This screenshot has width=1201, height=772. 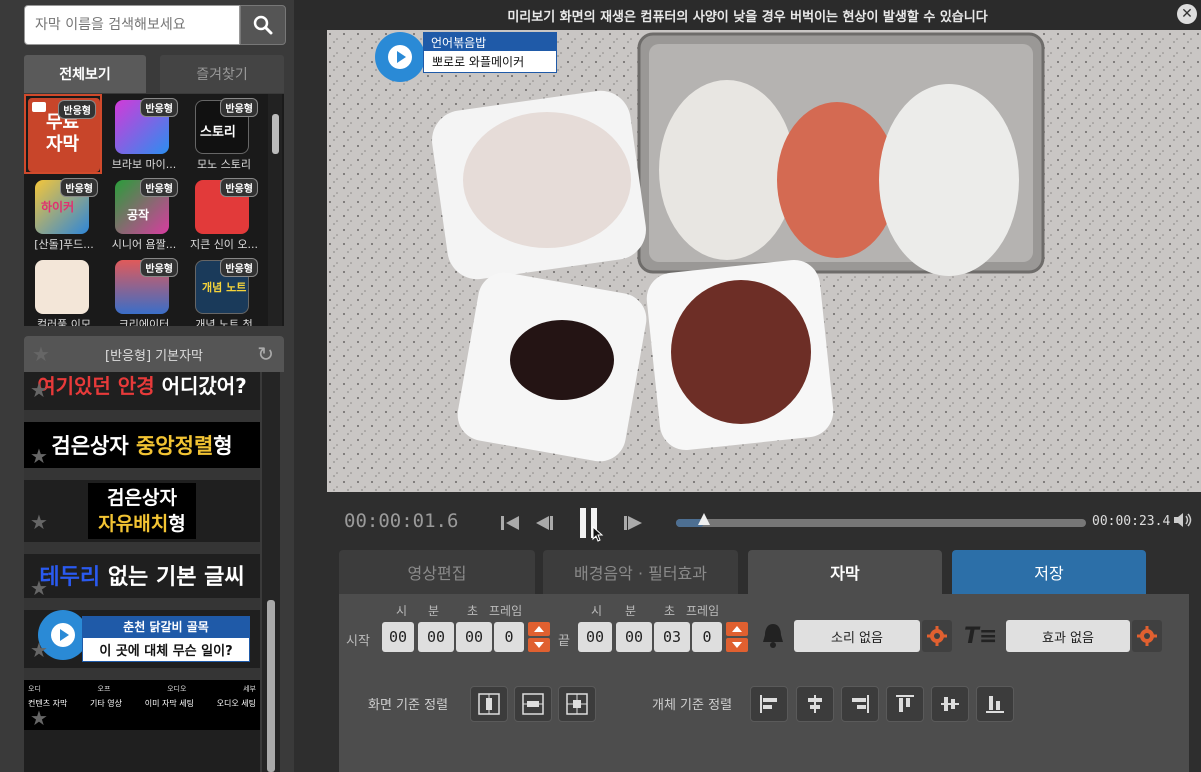 What do you see at coordinates (634, 637) in the screenshot?
I see `end-minutes-field: 00` at bounding box center [634, 637].